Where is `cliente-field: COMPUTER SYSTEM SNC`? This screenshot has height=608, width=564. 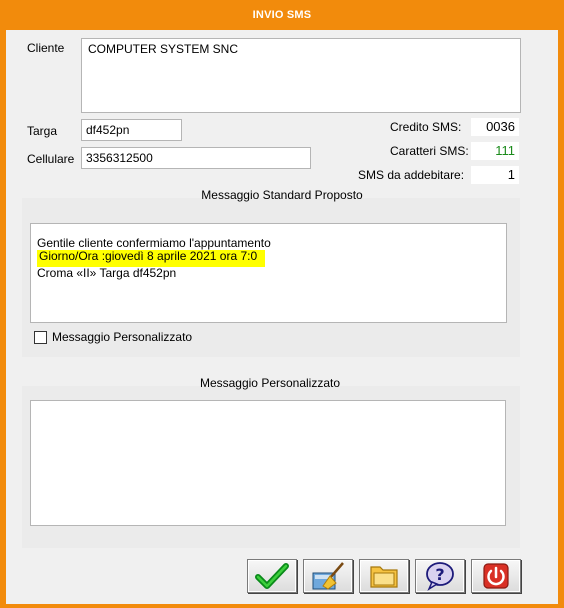
cliente-field: COMPUTER SYSTEM SNC is located at coordinates (301, 75).